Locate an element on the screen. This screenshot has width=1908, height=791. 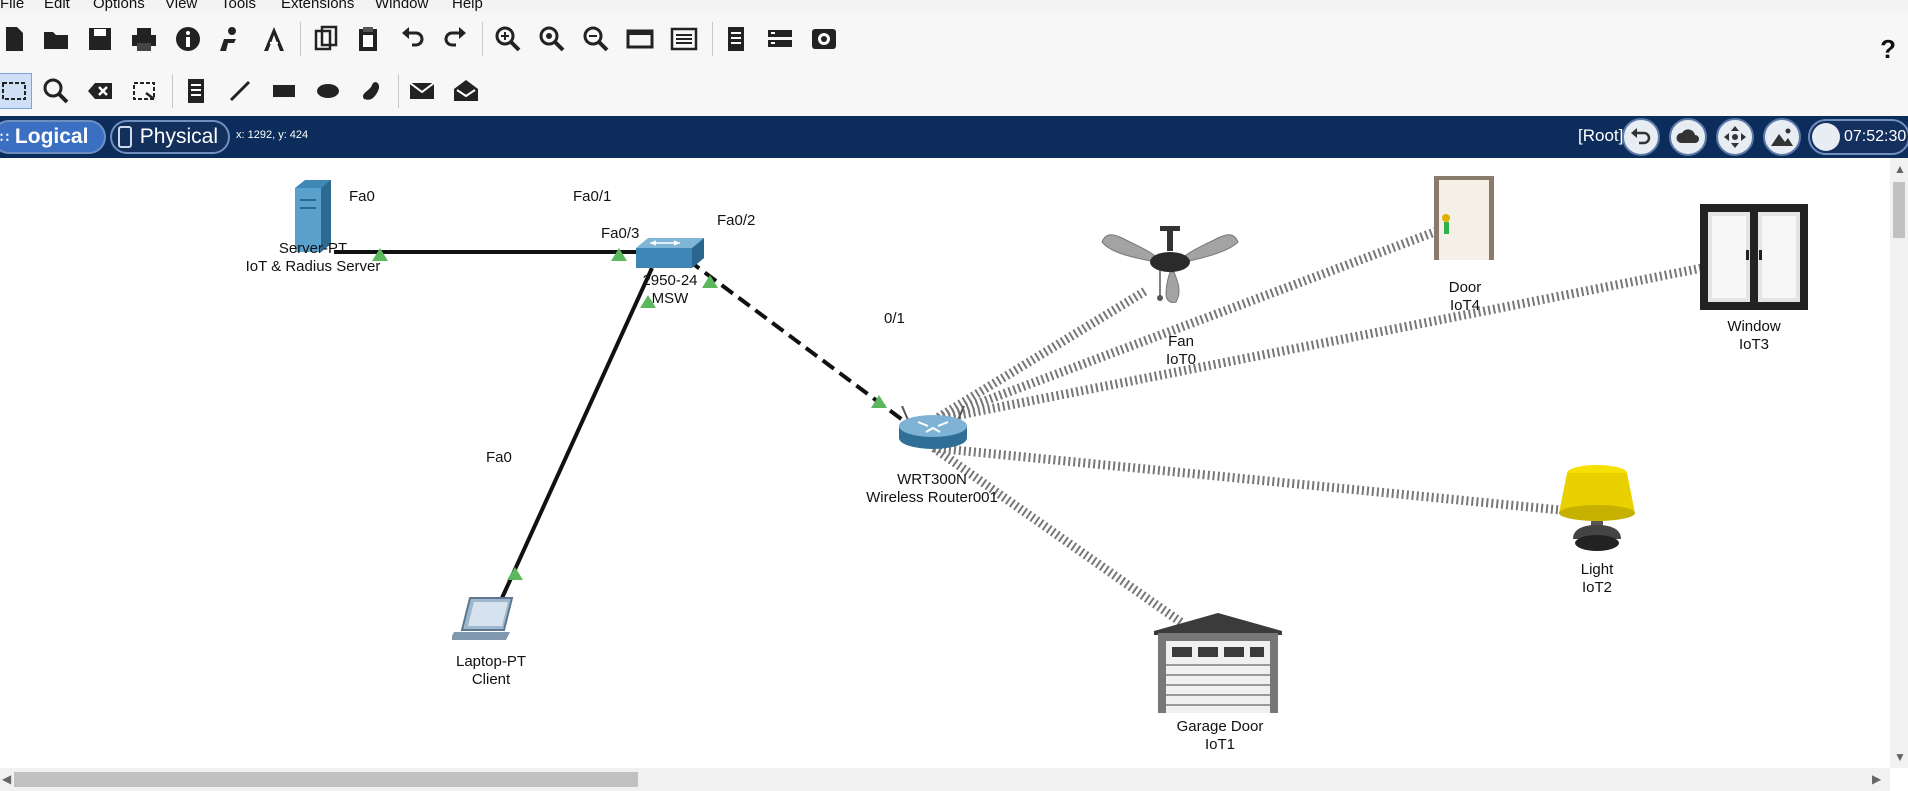
scroll-right-icon: ▶ is located at coordinates (1876, 779).